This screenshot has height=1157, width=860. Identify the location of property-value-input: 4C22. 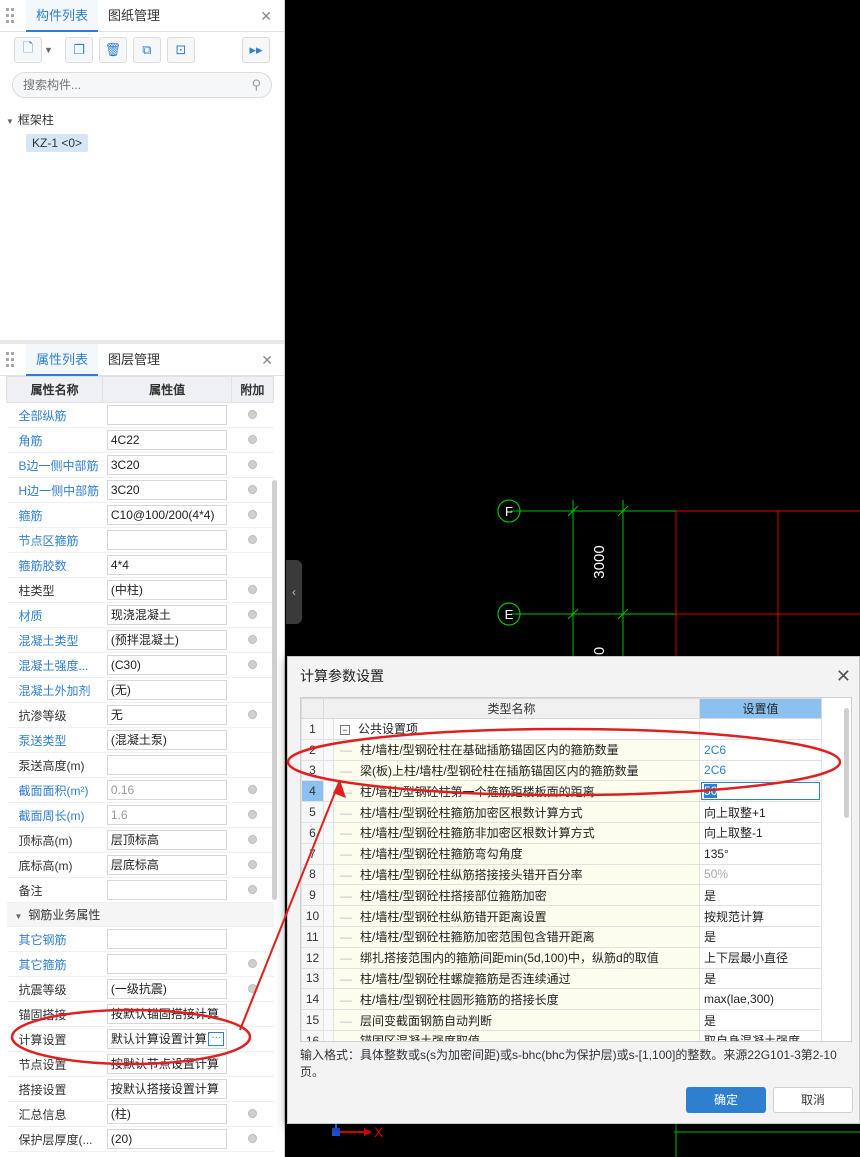
(167, 440).